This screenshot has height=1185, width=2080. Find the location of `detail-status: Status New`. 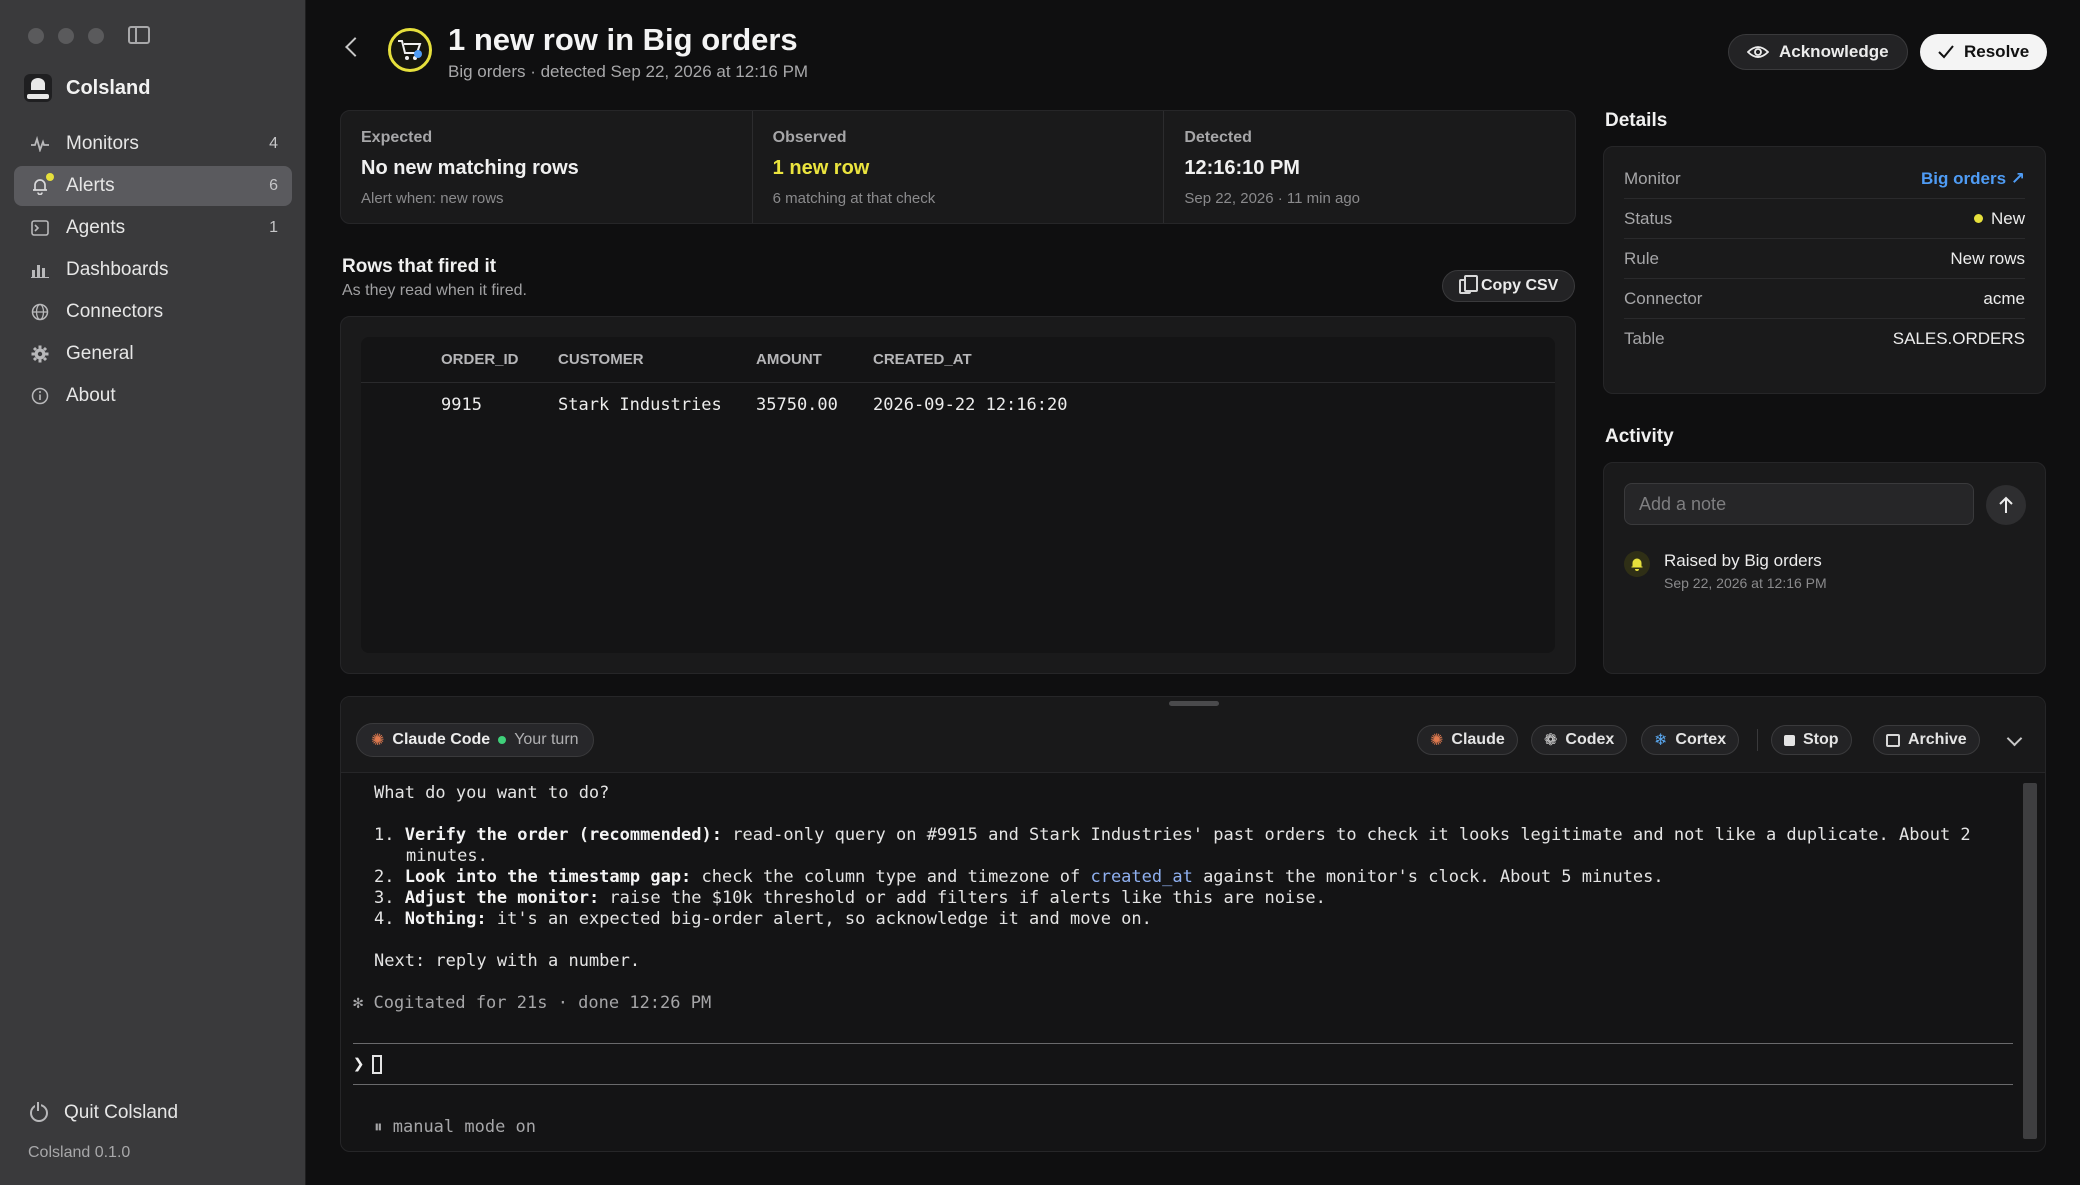

detail-status: Status New is located at coordinates (1824, 219).